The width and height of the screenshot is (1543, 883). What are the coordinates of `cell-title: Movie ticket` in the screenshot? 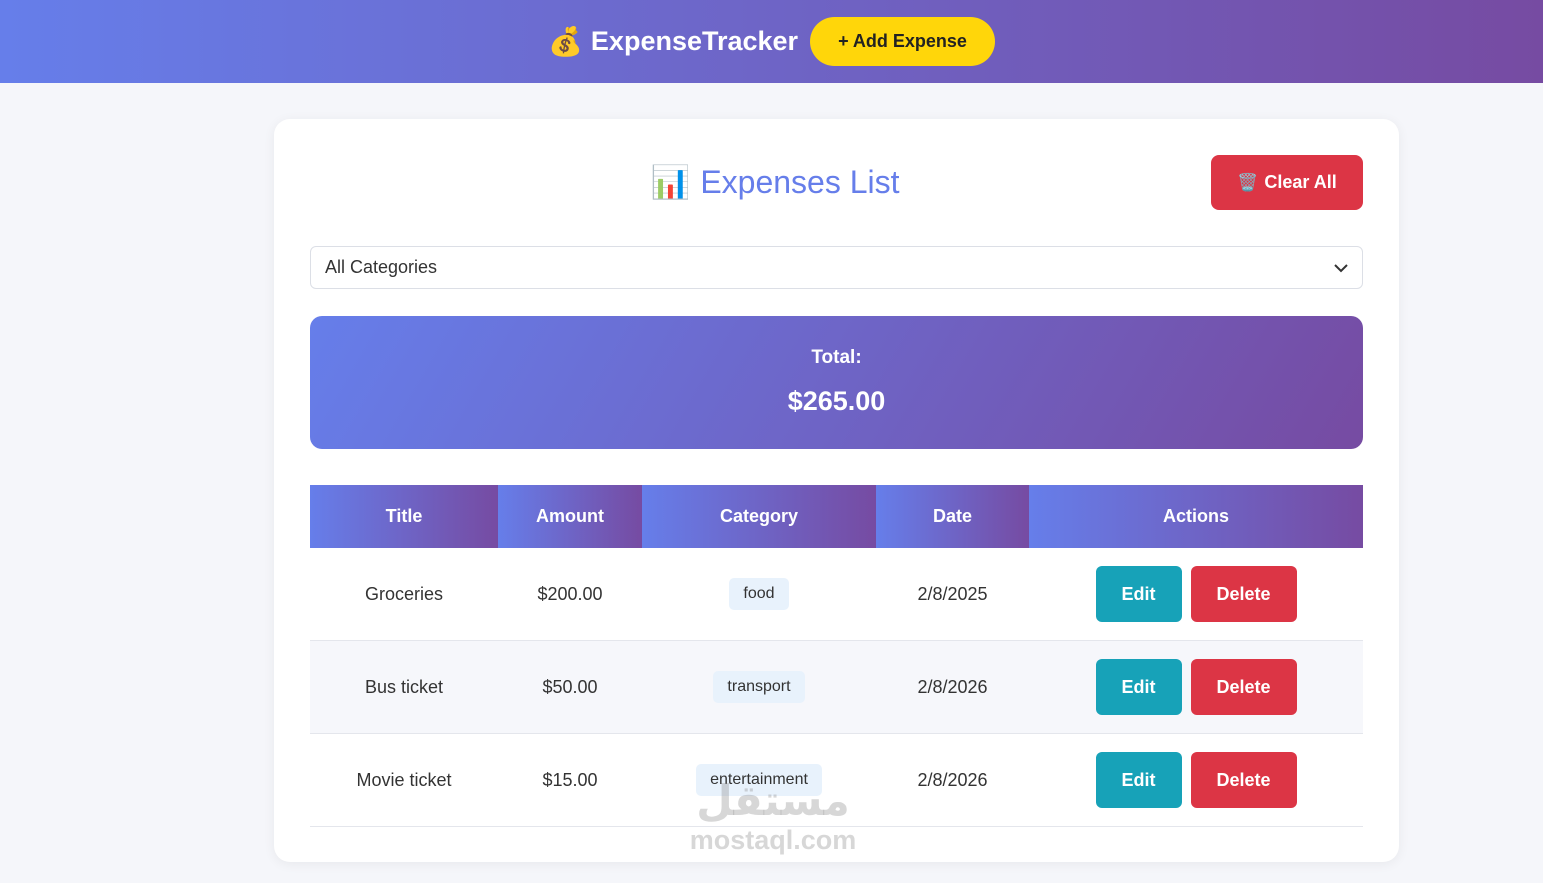 It's located at (404, 779).